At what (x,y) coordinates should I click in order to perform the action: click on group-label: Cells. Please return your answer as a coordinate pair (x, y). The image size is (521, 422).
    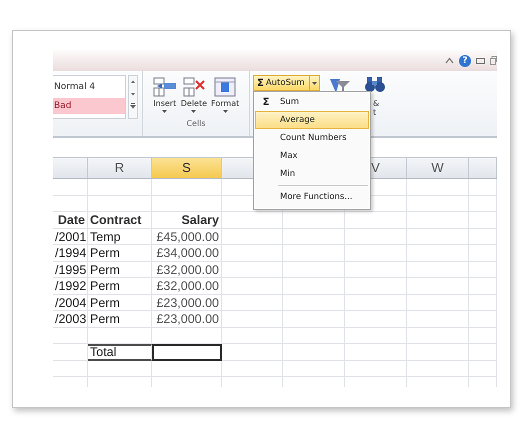
    Looking at the image, I should click on (196, 123).